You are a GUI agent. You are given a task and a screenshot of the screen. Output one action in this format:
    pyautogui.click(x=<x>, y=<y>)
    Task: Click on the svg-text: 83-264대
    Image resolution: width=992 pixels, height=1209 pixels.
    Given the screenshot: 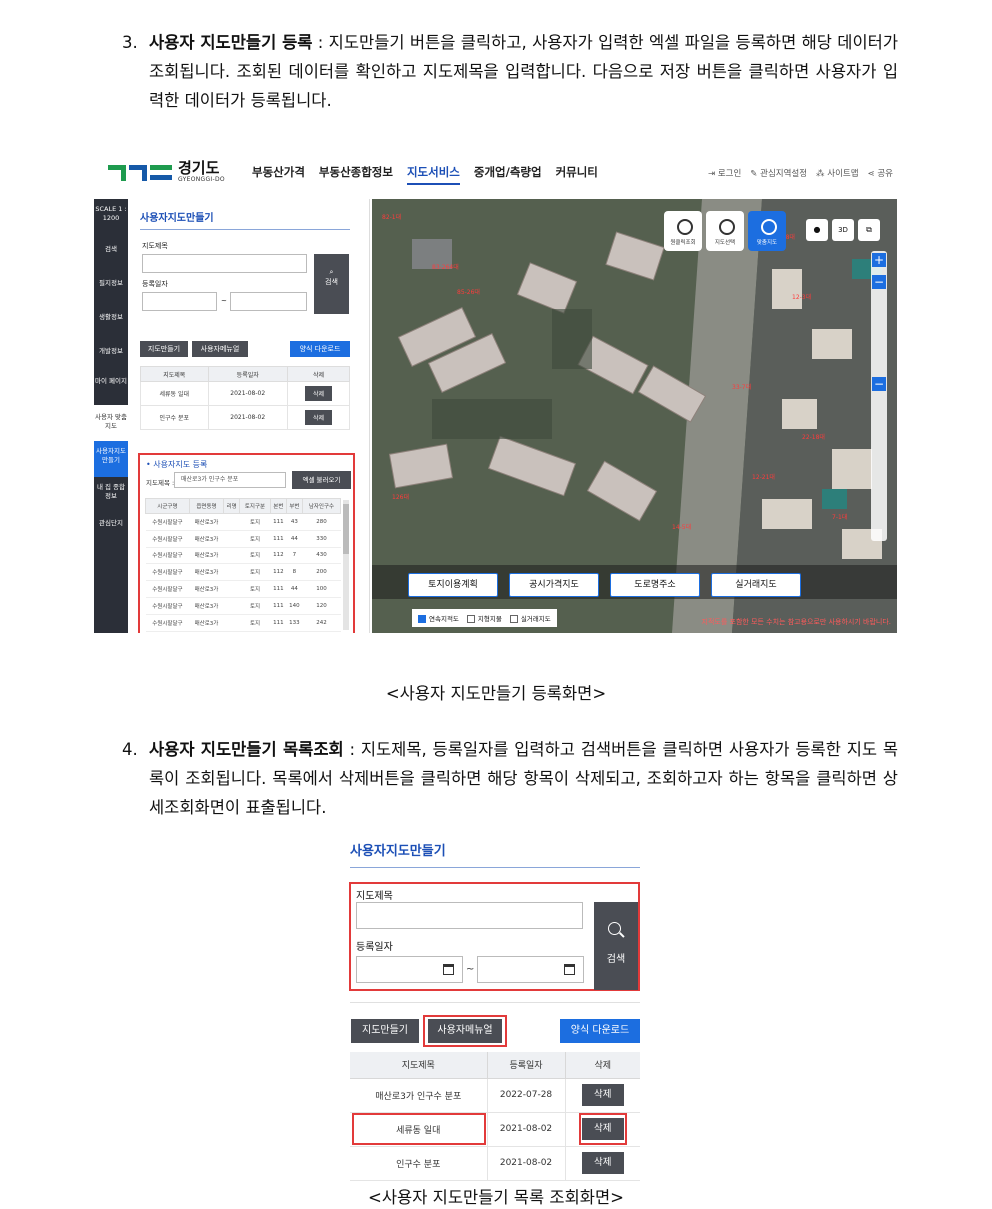 What is the action you would take?
    pyautogui.click(x=445, y=267)
    